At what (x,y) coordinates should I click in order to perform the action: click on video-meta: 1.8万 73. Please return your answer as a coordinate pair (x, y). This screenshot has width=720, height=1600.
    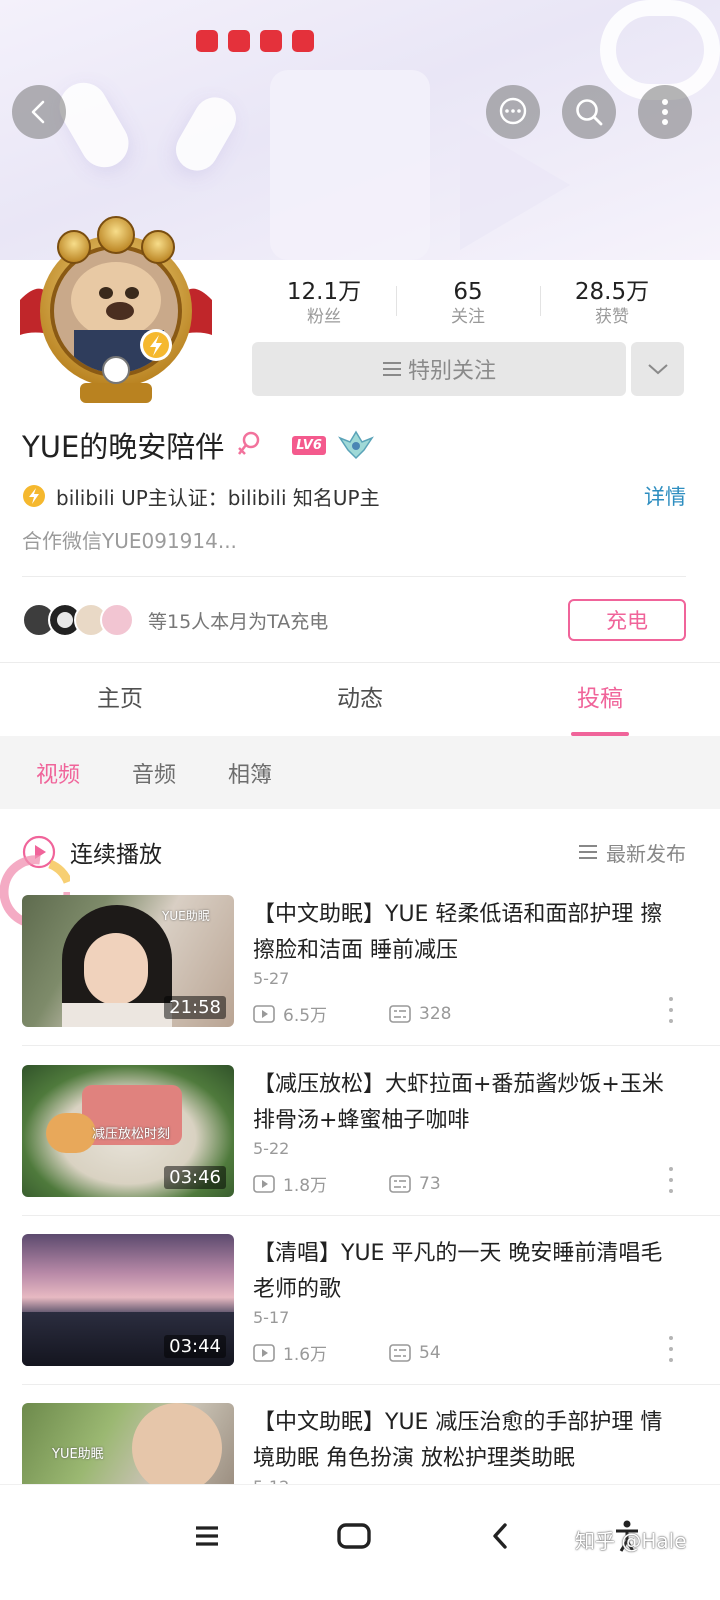
    Looking at the image, I should click on (347, 1183).